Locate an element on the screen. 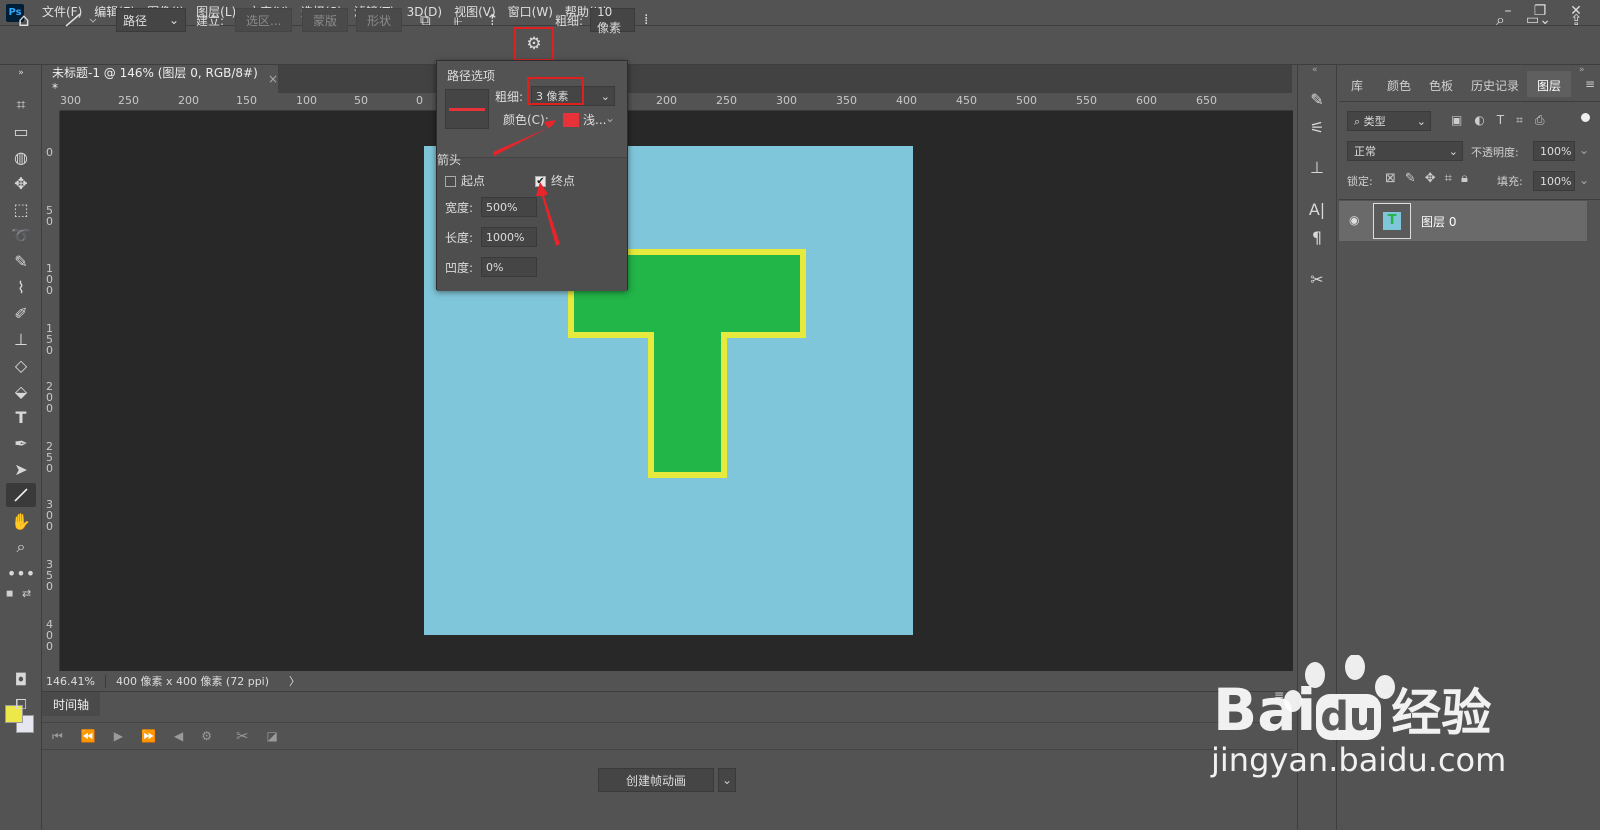  move-tool-icon: ✥ is located at coordinates (21, 183).